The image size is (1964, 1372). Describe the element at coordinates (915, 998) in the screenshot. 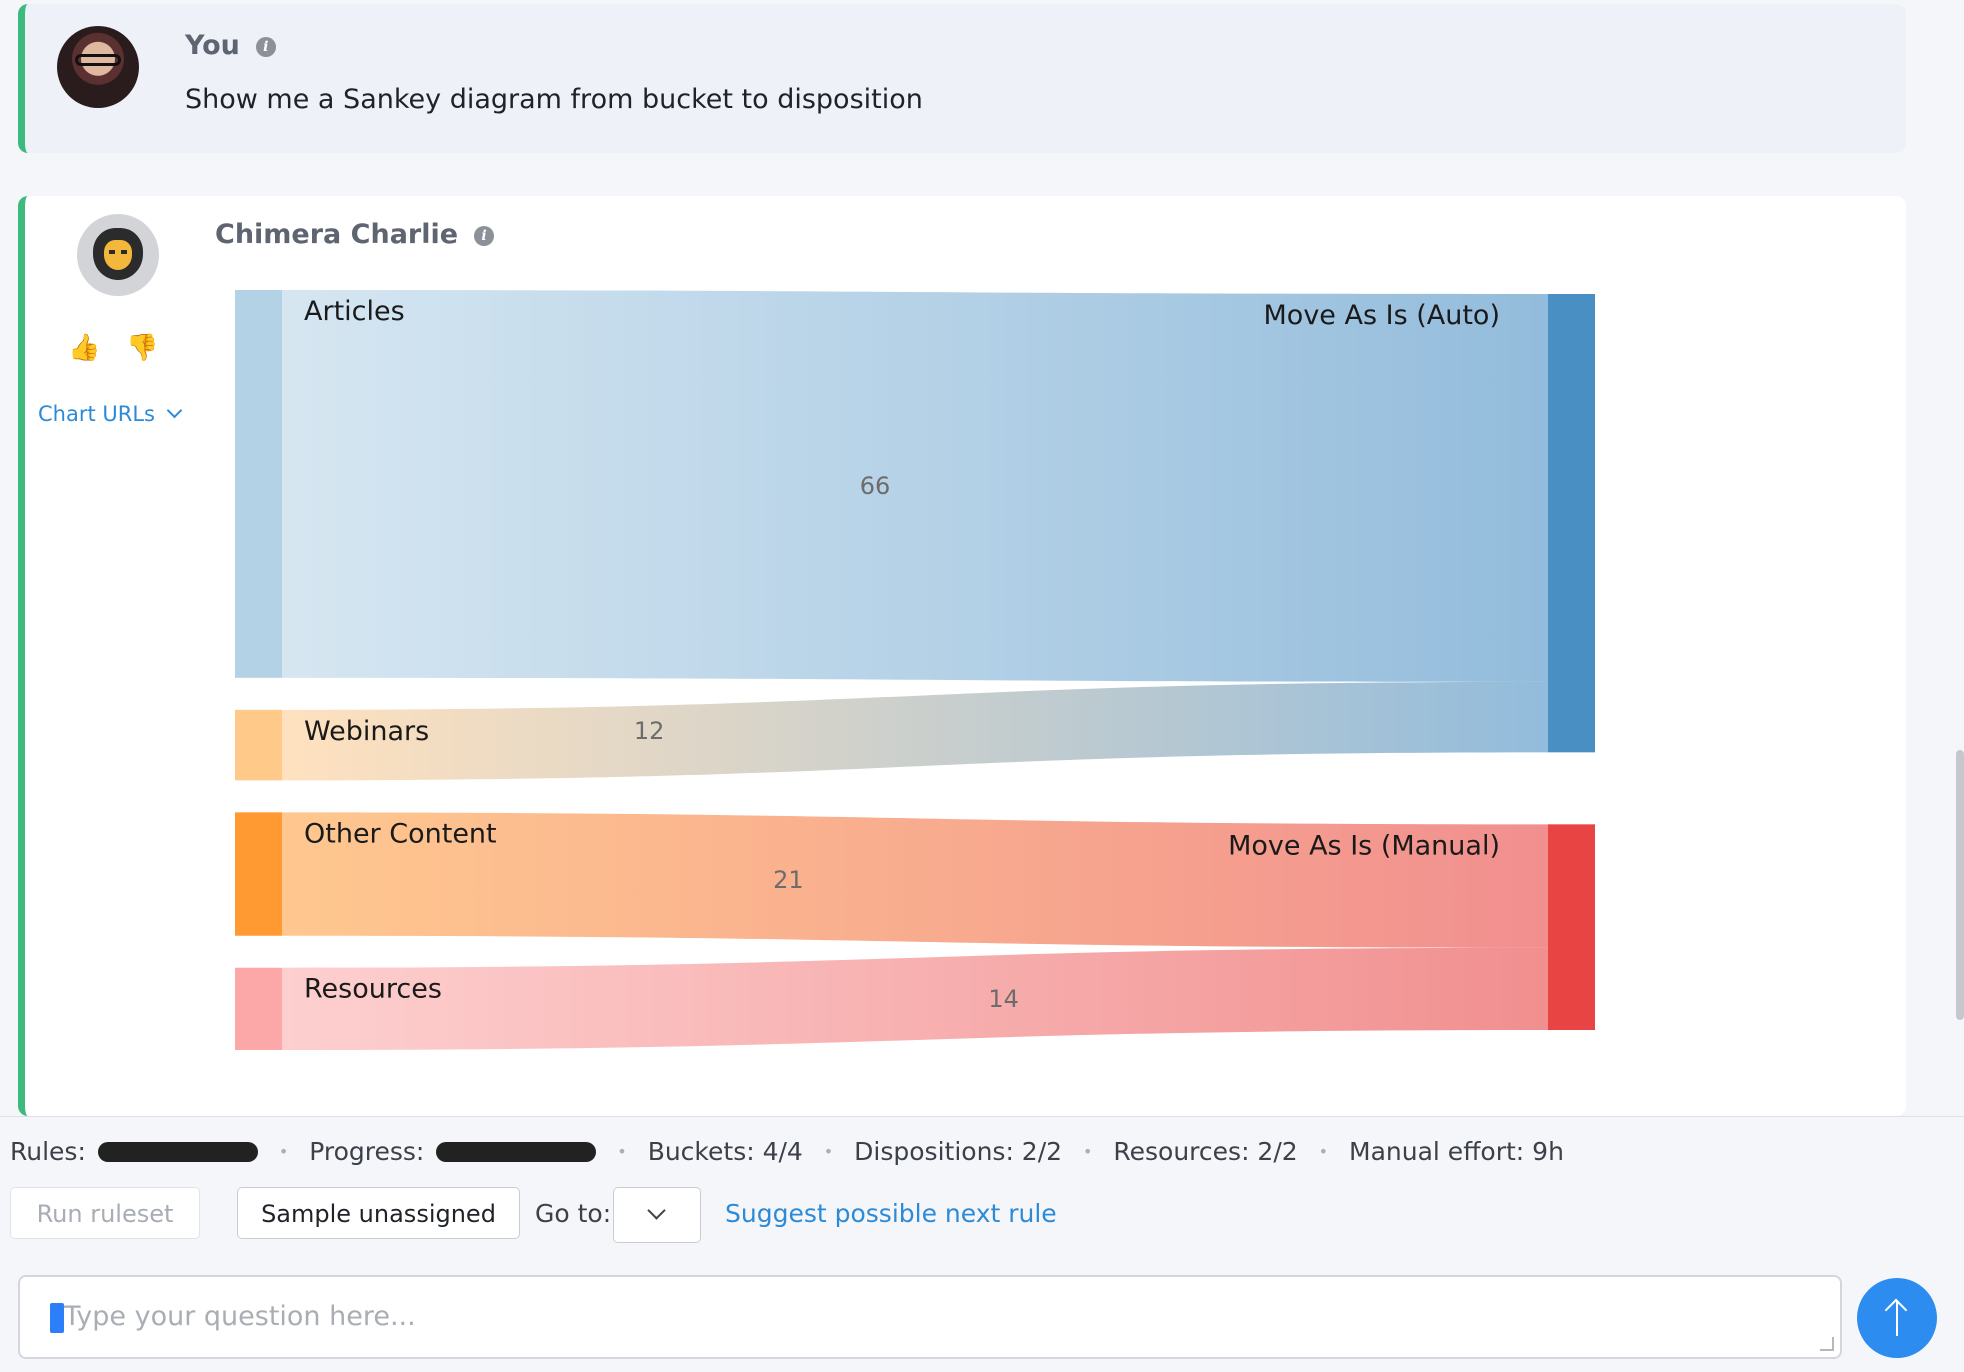

I see `sankey-link-resources` at that location.